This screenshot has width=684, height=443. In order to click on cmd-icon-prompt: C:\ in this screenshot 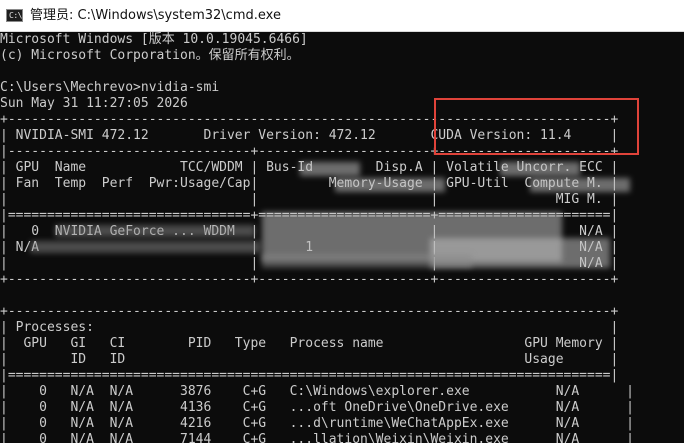, I will do `click(15, 15)`.